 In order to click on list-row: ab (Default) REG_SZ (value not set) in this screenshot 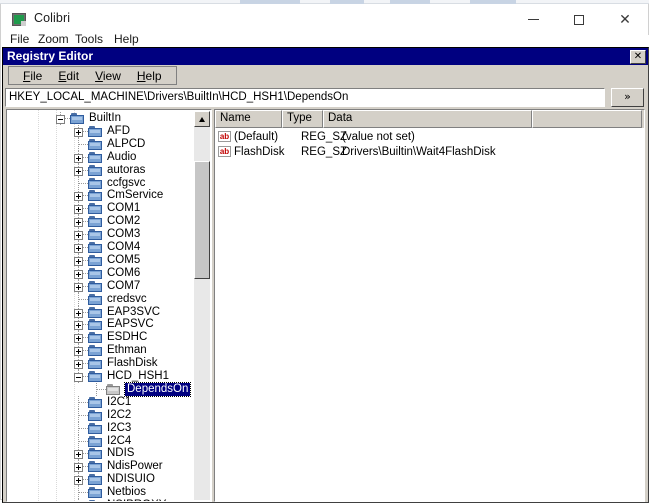, I will do `click(429, 137)`.